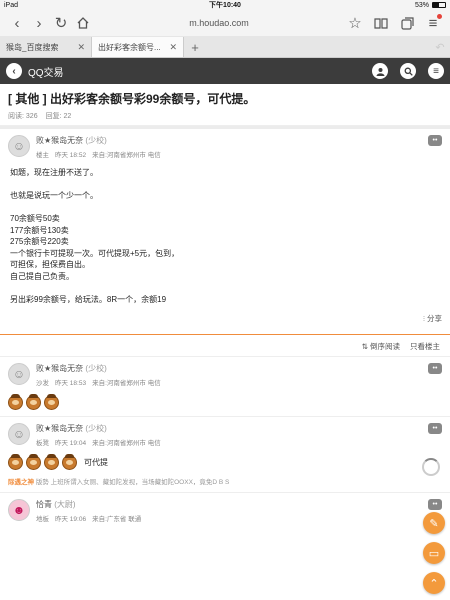 The image size is (450, 600). I want to click on post-location: 来自:广东省 联通, so click(117, 519).